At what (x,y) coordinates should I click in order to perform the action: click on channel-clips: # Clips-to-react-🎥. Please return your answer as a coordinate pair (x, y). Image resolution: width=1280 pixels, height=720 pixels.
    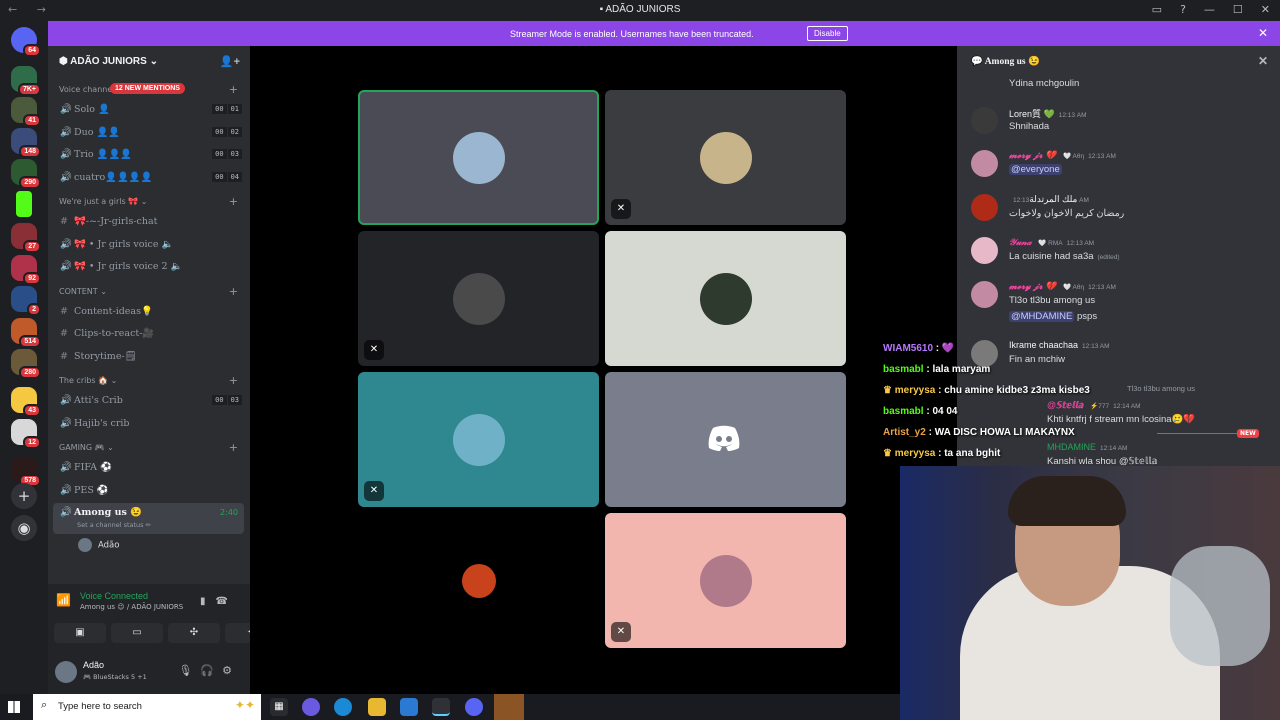
    Looking at the image, I should click on (149, 335).